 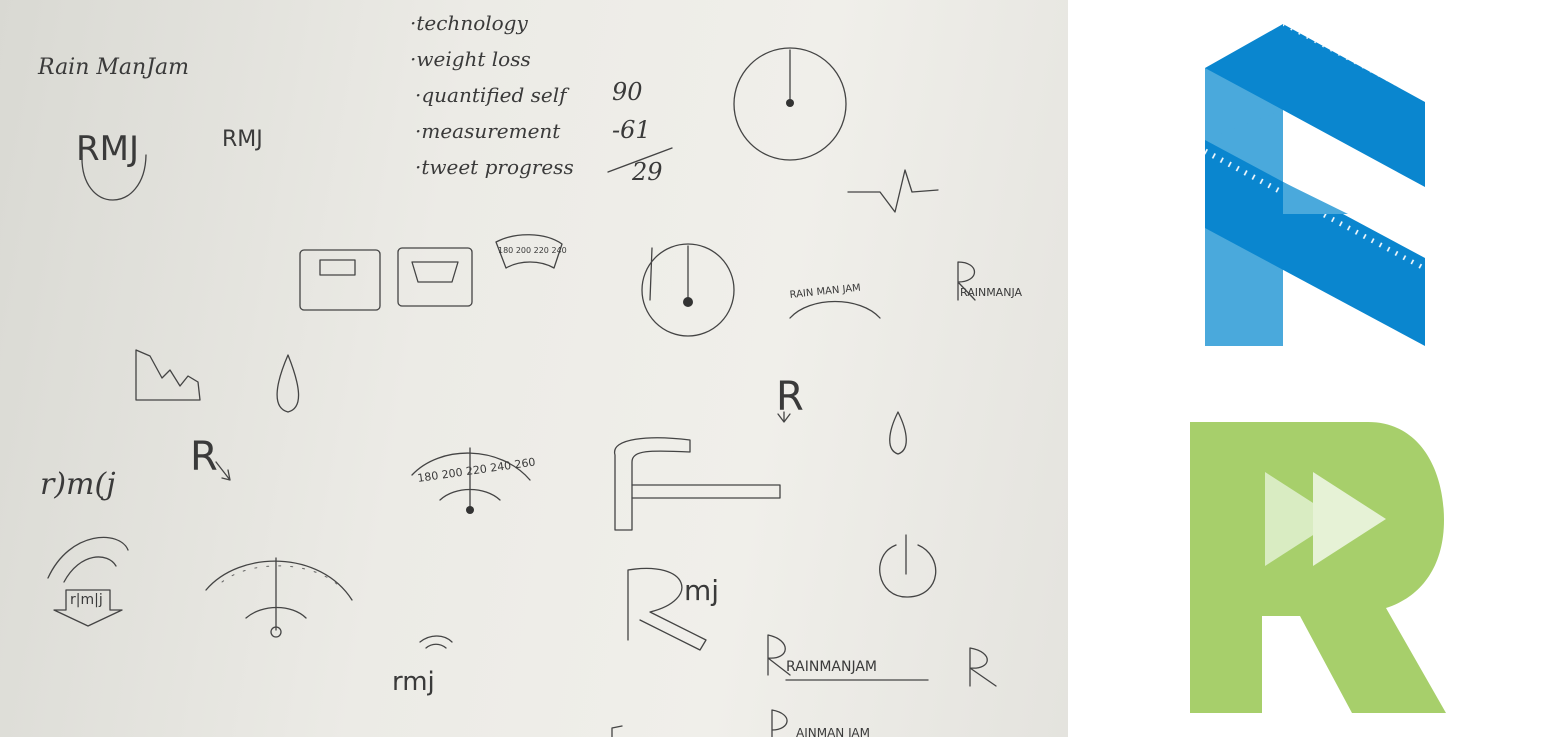 I want to click on sketch-rmj-paren: r)m(j, so click(x=78, y=484).